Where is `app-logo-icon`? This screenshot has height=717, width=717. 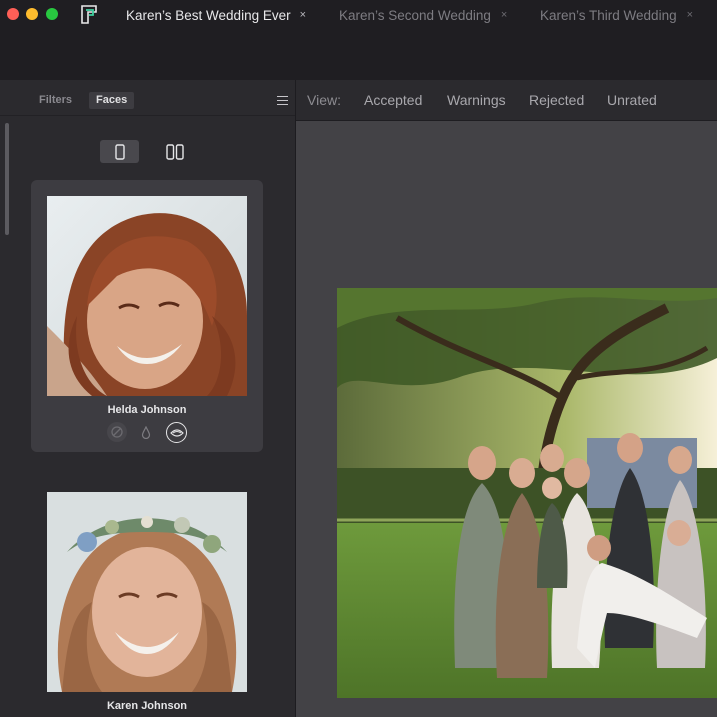 app-logo-icon is located at coordinates (89, 14).